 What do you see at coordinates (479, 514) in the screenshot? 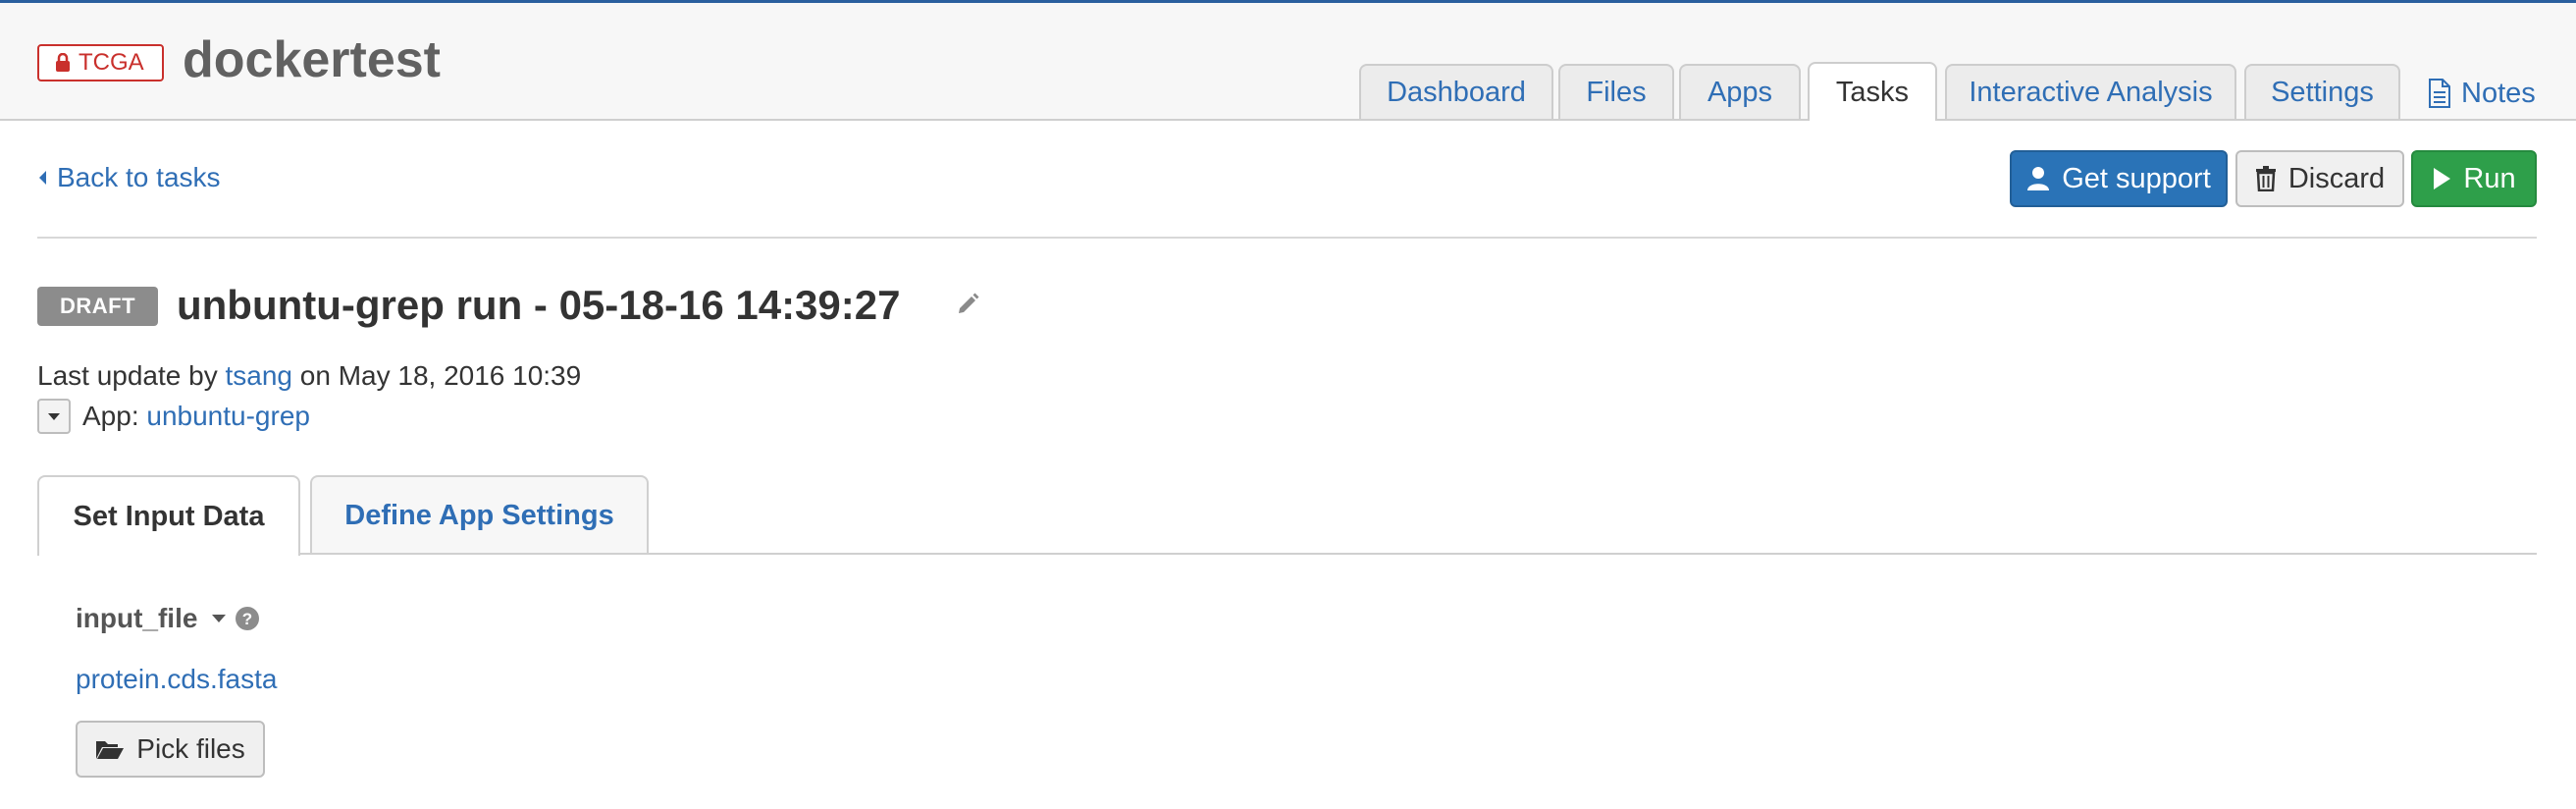
I see `tab-define-app-settings: Define App Settings` at bounding box center [479, 514].